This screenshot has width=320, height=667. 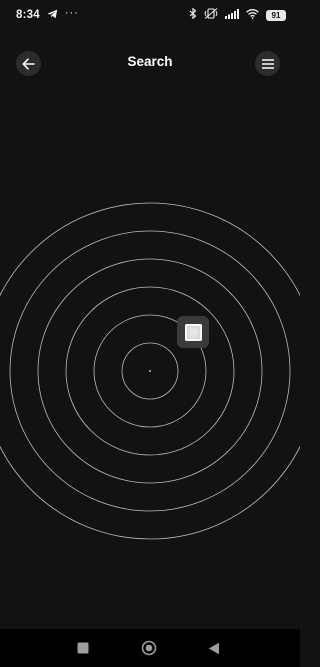 What do you see at coordinates (252, 15) in the screenshot?
I see `wifi-icon` at bounding box center [252, 15].